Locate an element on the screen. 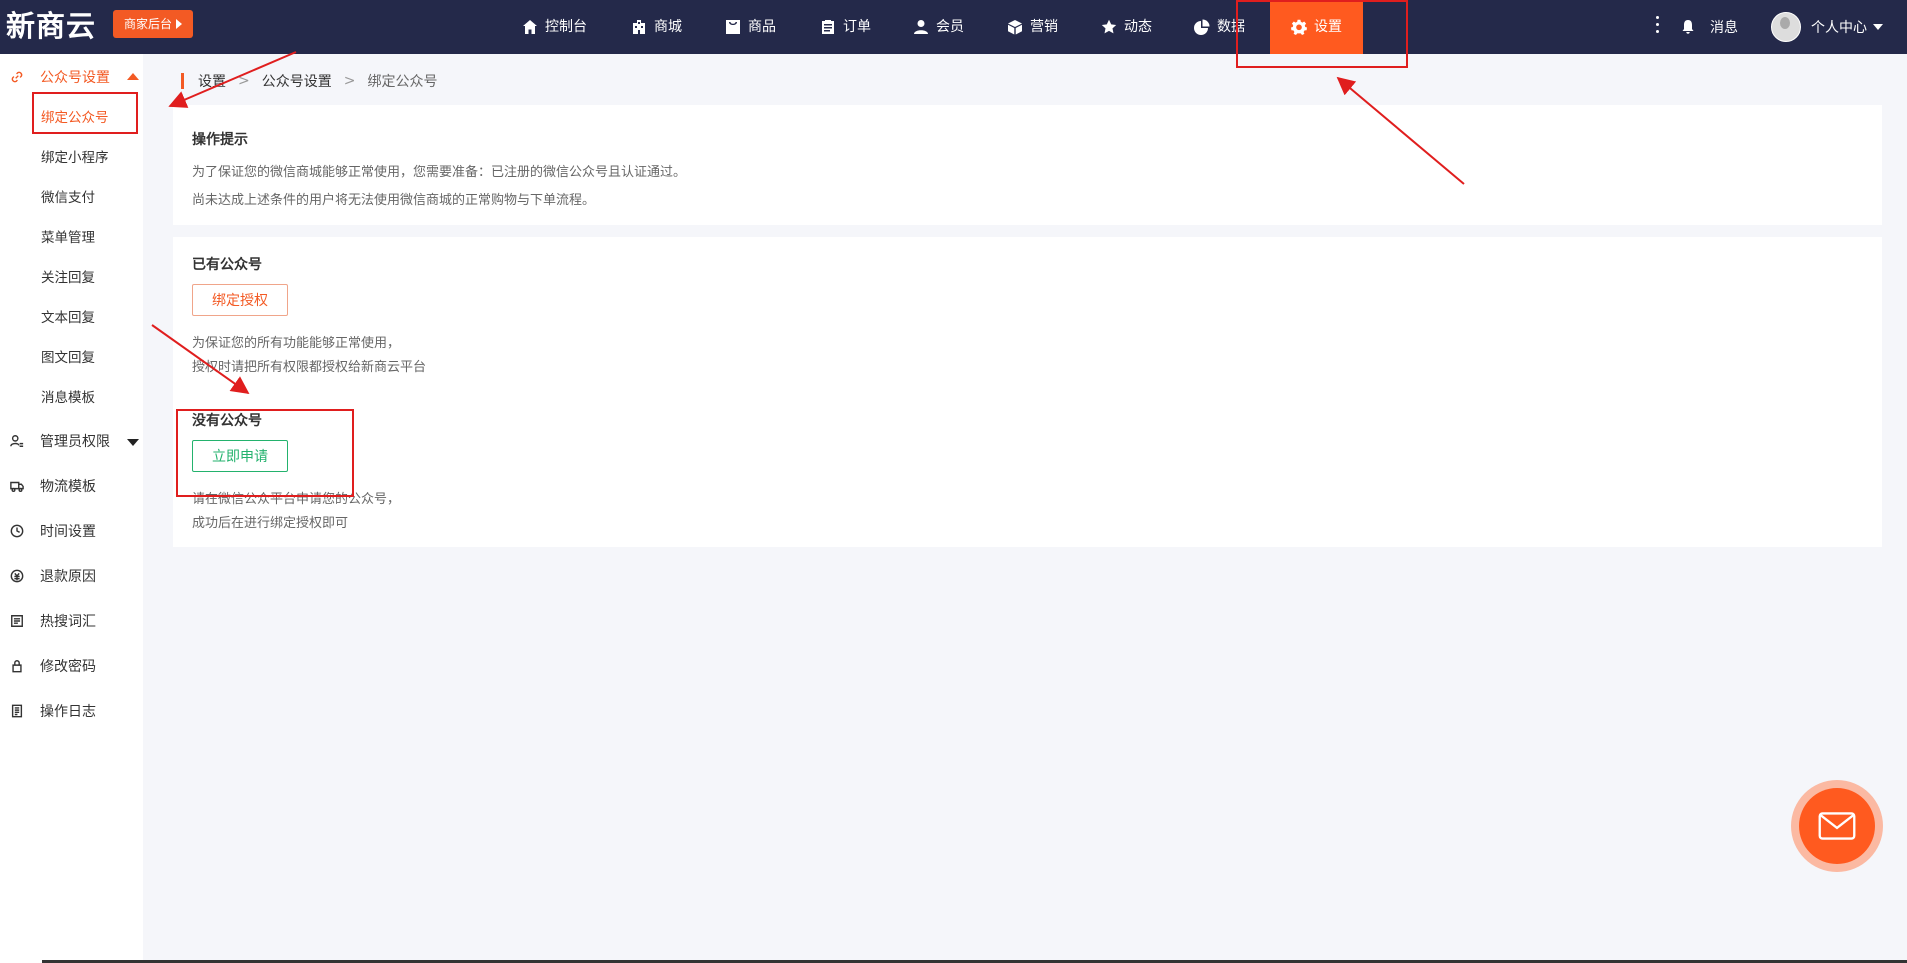 This screenshot has width=1907, height=963. sidebar-group-time-settings: 时间设置 is located at coordinates (71, 531).